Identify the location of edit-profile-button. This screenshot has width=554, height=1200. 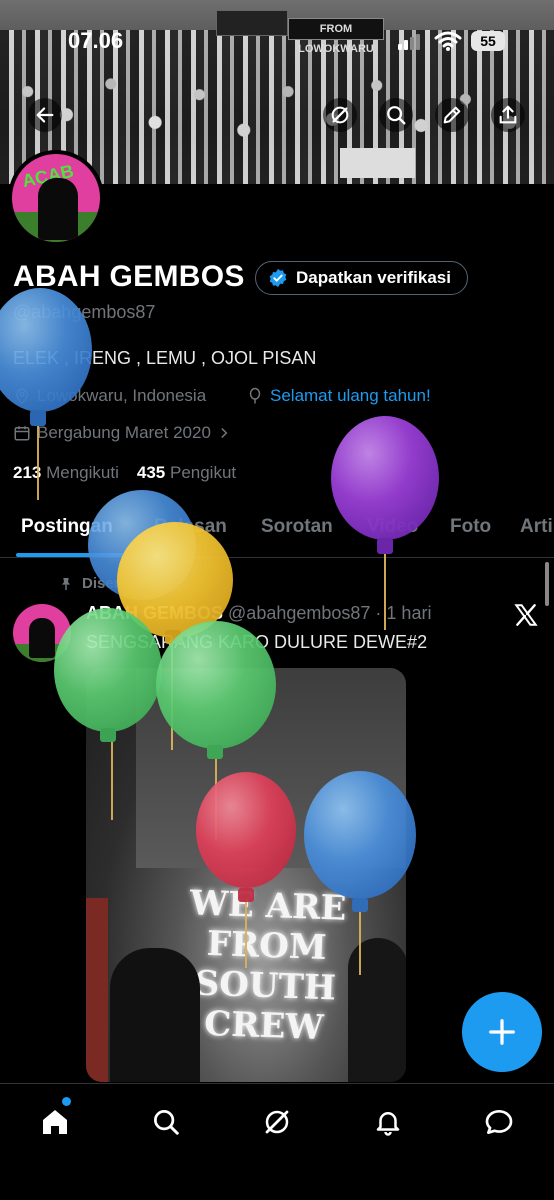
(452, 115).